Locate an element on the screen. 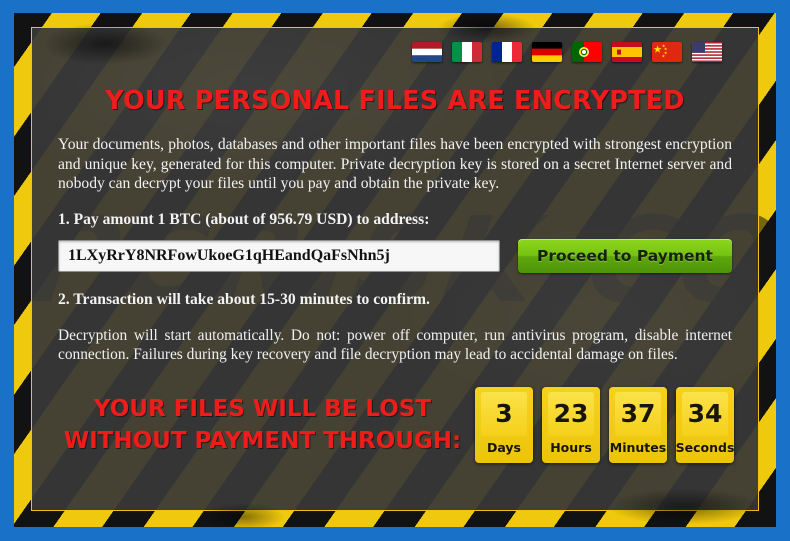 The height and width of the screenshot is (541, 790). countdown-seconds-label: Seconds is located at coordinates (705, 447).